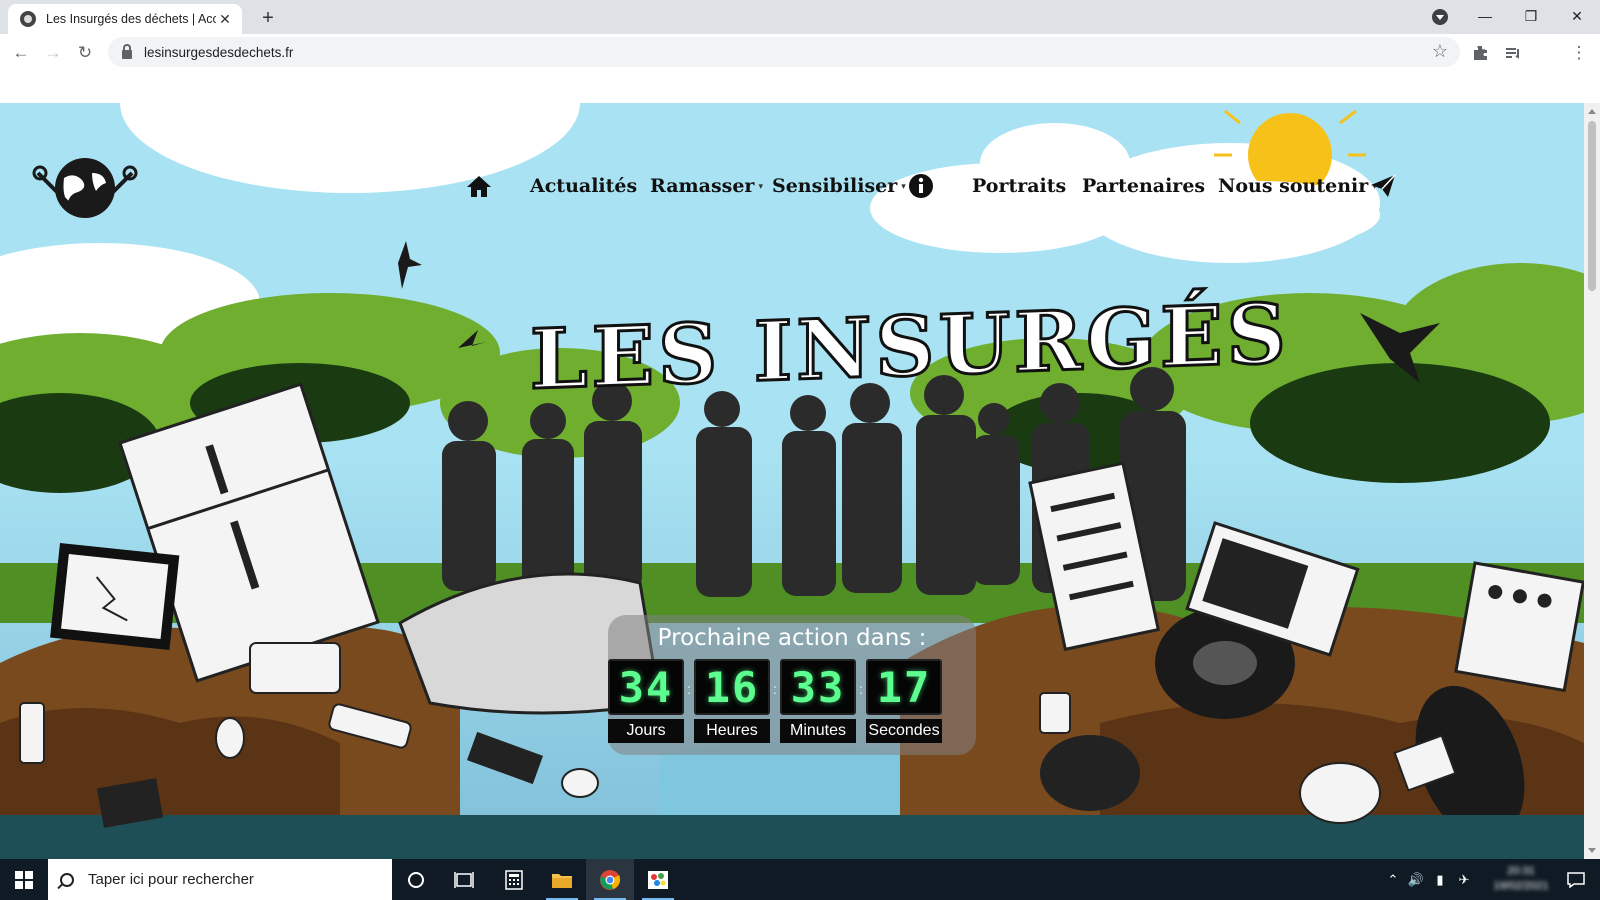 This screenshot has height=900, width=1600. What do you see at coordinates (835, 186) in the screenshot?
I see `nav-label: Sensibiliser` at bounding box center [835, 186].